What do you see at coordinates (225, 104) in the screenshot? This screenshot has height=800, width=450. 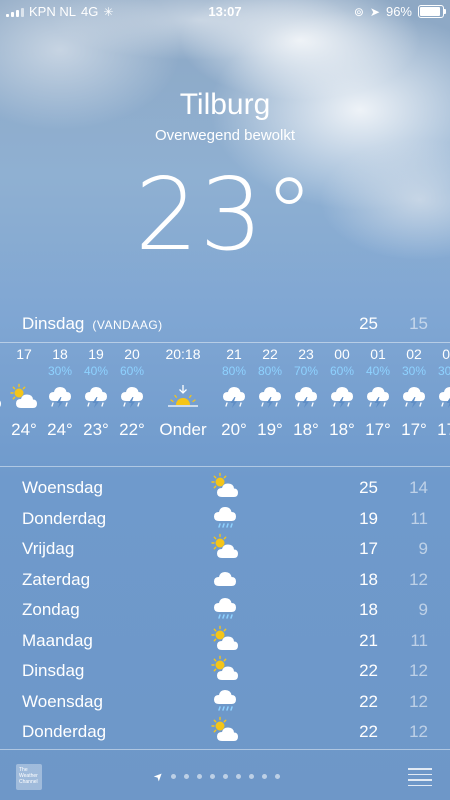 I see `city-name: Tilburg` at bounding box center [225, 104].